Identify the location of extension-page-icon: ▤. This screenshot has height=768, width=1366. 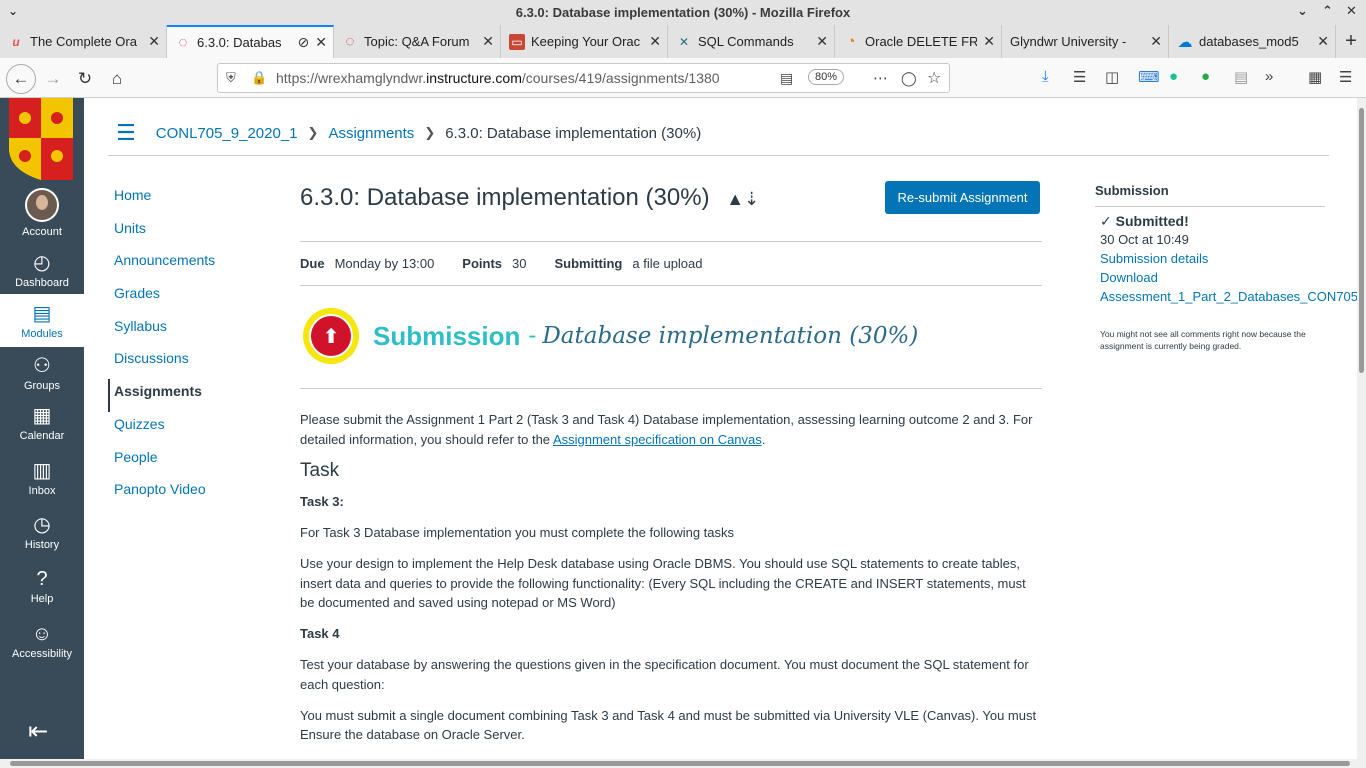
(1241, 77).